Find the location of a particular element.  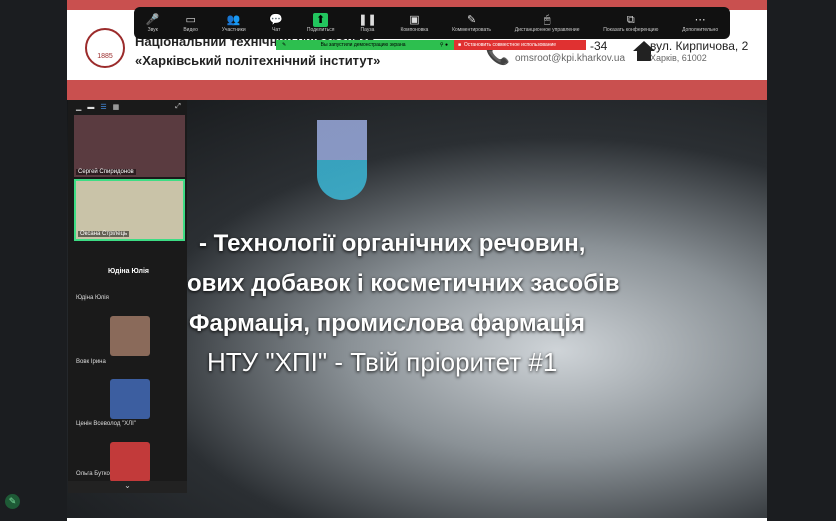

layout-icon: ▣ is located at coordinates (414, 20).